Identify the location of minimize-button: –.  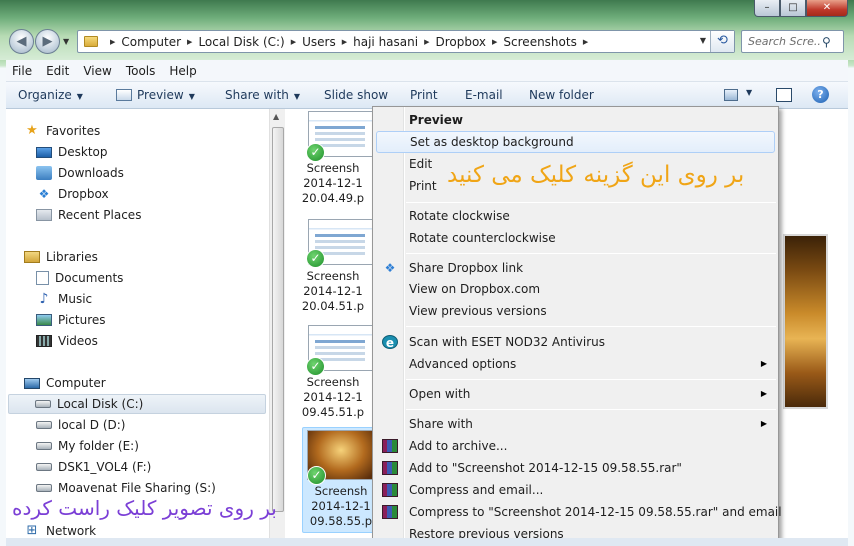
(767, 8).